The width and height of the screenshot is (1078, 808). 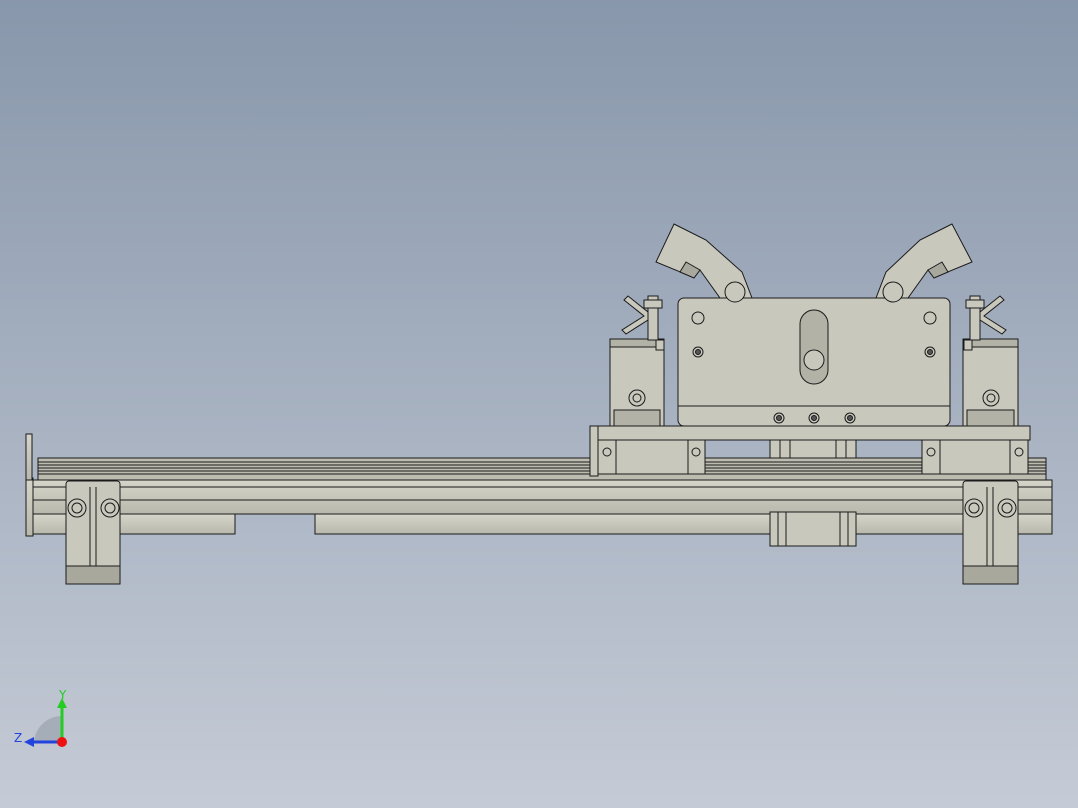 I want to click on orientation-triad: Y Z, so click(x=40, y=717).